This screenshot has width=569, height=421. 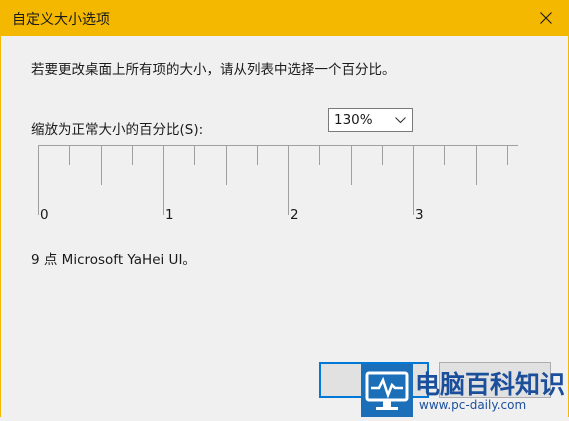 What do you see at coordinates (400, 120) in the screenshot?
I see `chevron-down-icon` at bounding box center [400, 120].